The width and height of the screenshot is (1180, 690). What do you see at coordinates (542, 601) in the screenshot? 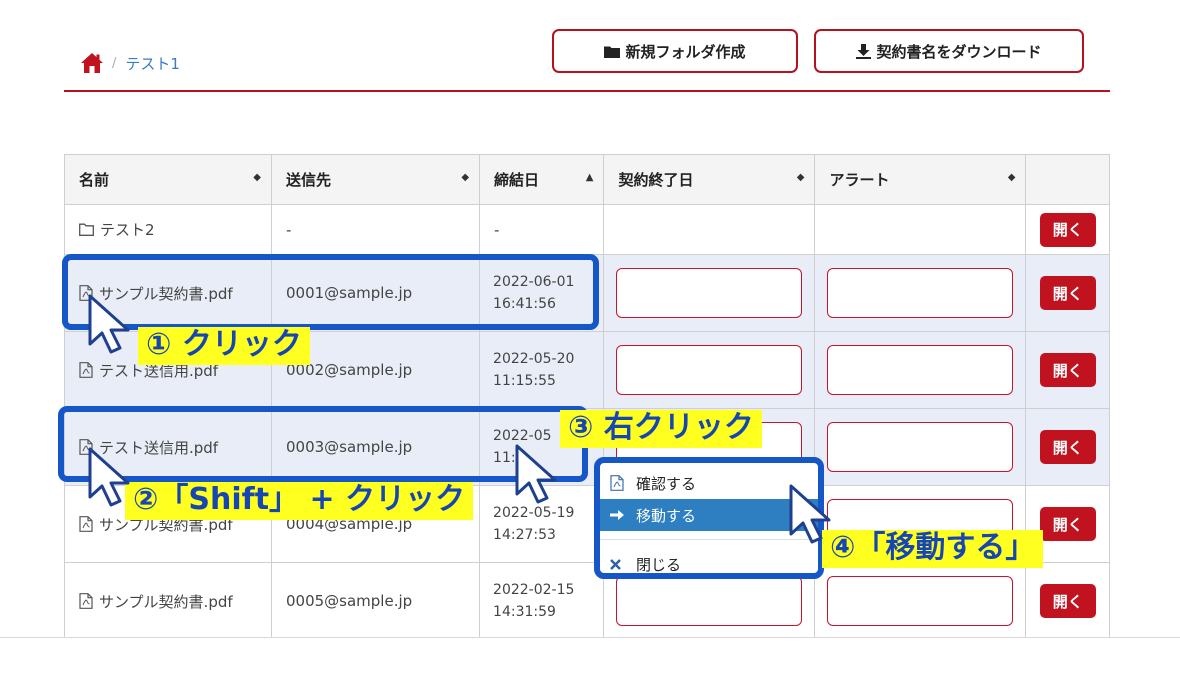
I see `date-cell: 2022-02-15 14:31:59` at bounding box center [542, 601].